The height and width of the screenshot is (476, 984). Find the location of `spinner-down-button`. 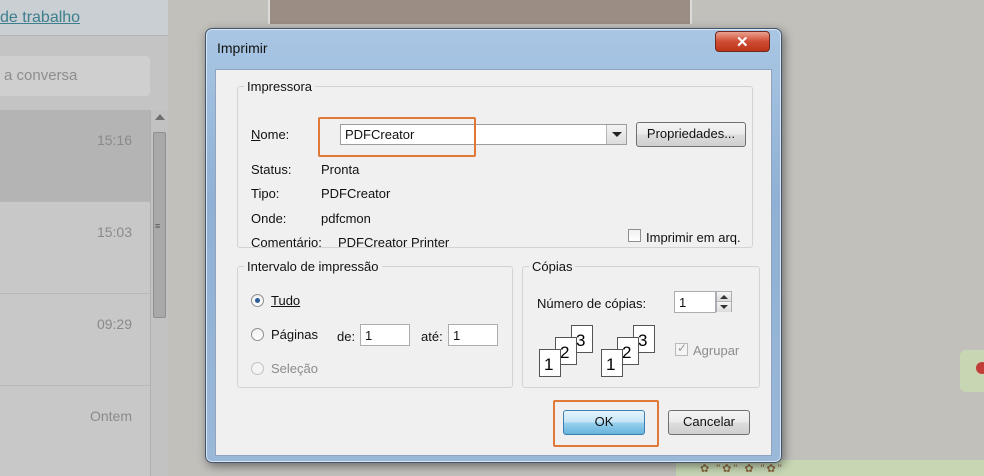

spinner-down-button is located at coordinates (724, 307).